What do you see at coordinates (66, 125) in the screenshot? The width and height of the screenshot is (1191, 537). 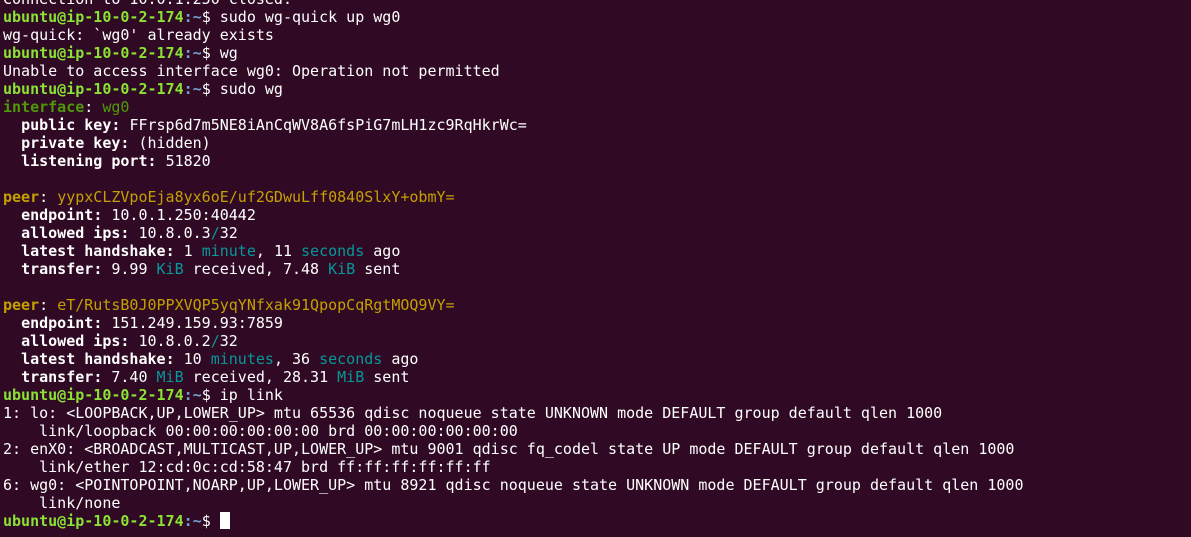 I see `public-key-label: public key` at bounding box center [66, 125].